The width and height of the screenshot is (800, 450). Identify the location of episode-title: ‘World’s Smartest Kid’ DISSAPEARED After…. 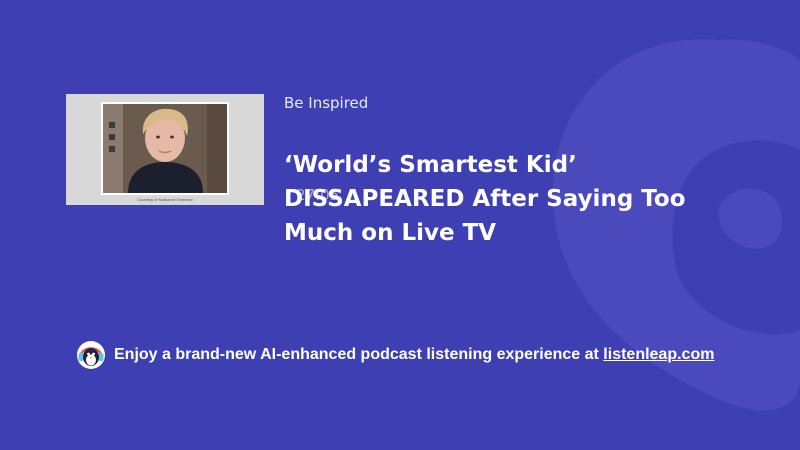
(485, 199).